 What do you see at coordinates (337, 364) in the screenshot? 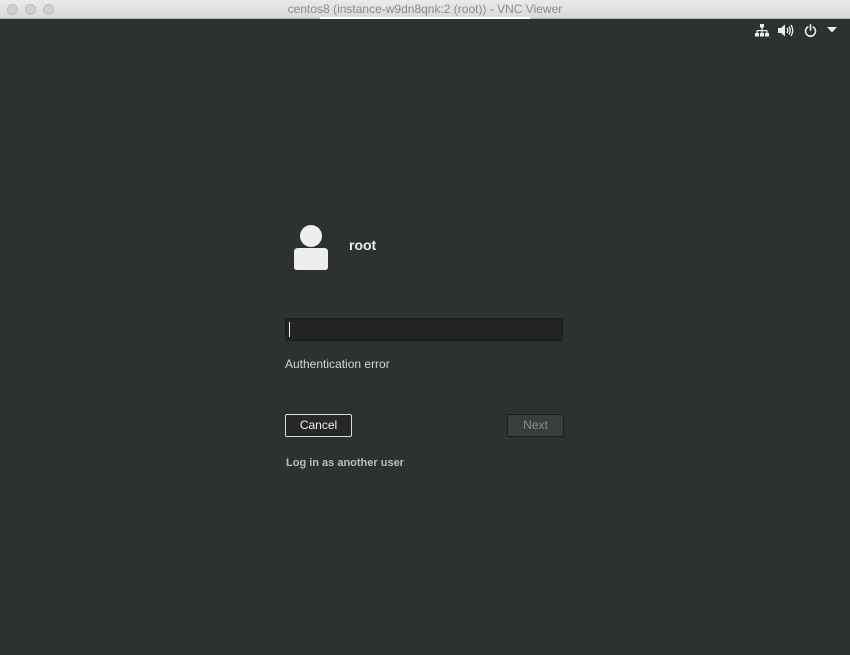
I see `auth-error-message: Authentication error` at bounding box center [337, 364].